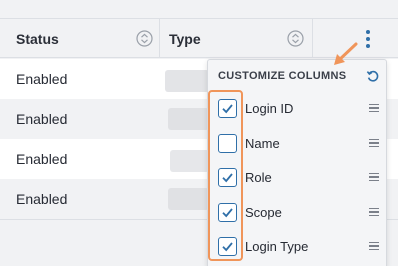  Describe the element at coordinates (185, 38) in the screenshot. I see `column-header-type-label: Type` at that location.